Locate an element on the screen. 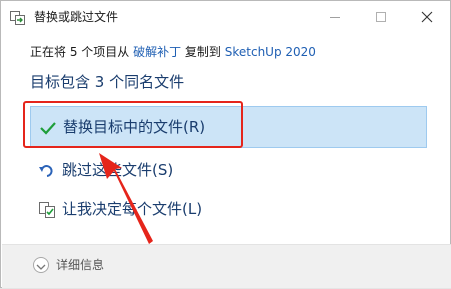 The image size is (451, 289). annotation-highlight-box is located at coordinates (133, 124).